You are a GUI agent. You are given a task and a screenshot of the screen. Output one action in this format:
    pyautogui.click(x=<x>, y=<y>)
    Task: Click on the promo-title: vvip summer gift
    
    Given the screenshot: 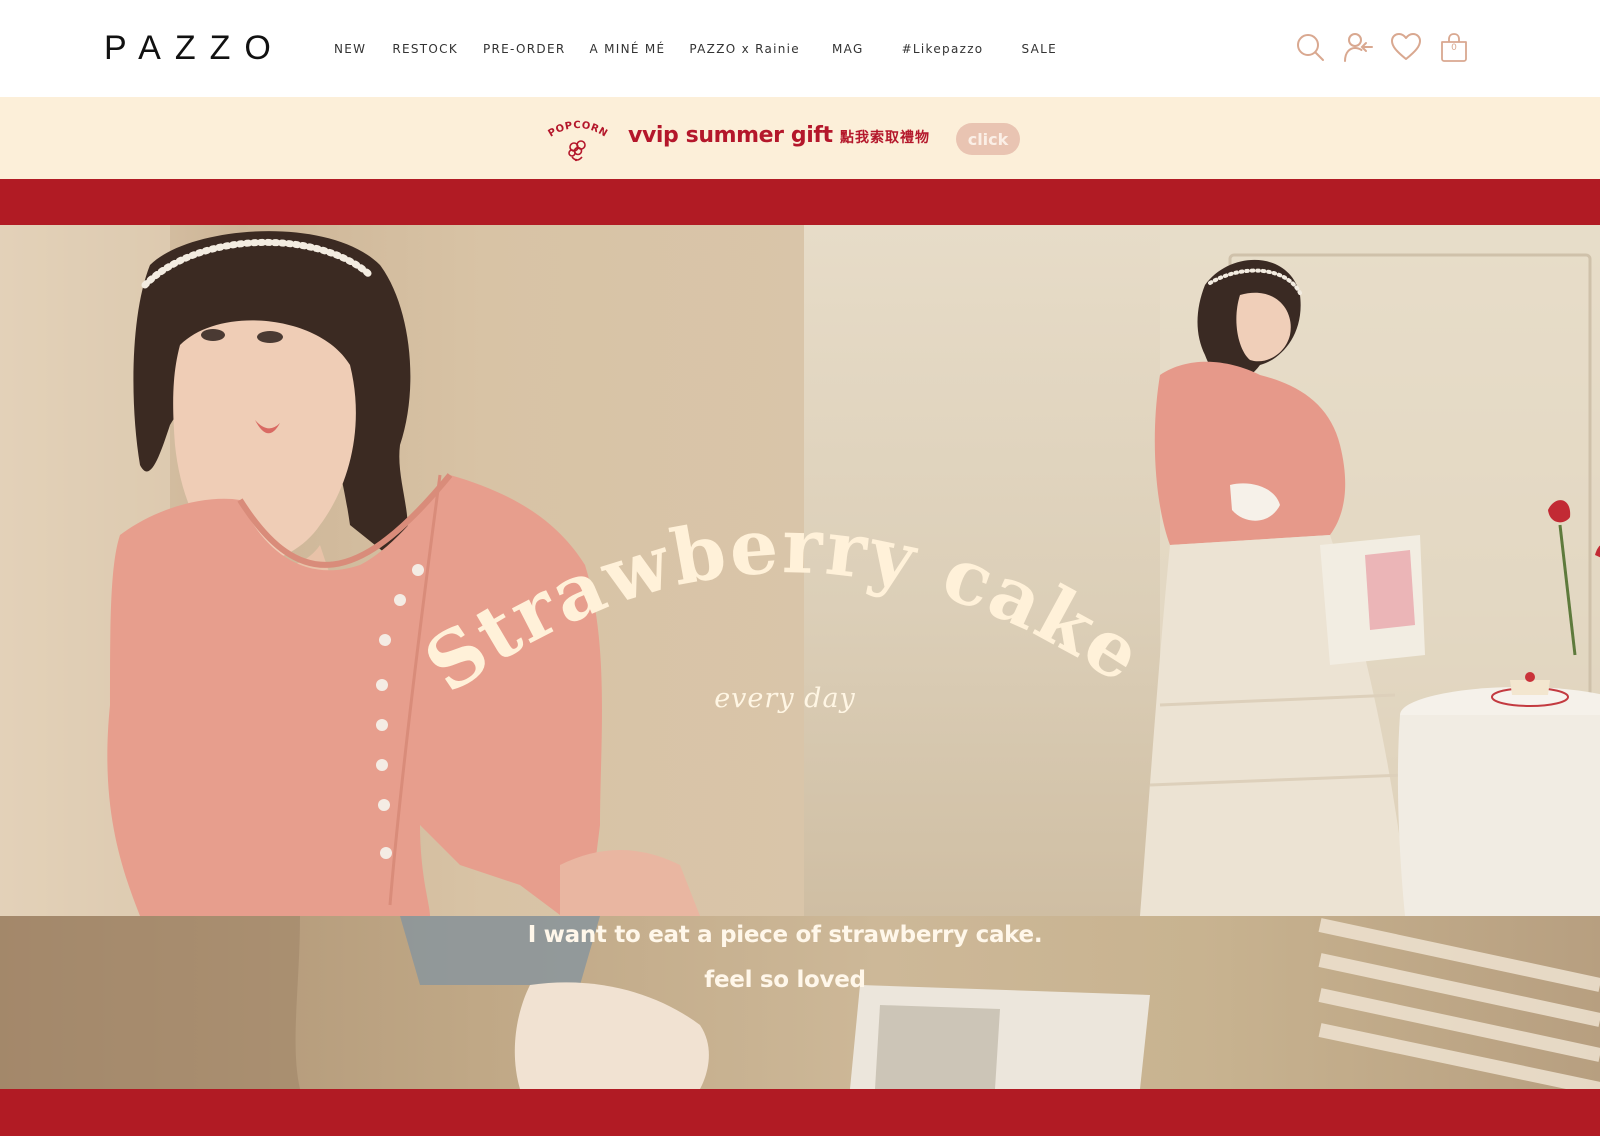 What is the action you would take?
    pyautogui.click(x=730, y=135)
    